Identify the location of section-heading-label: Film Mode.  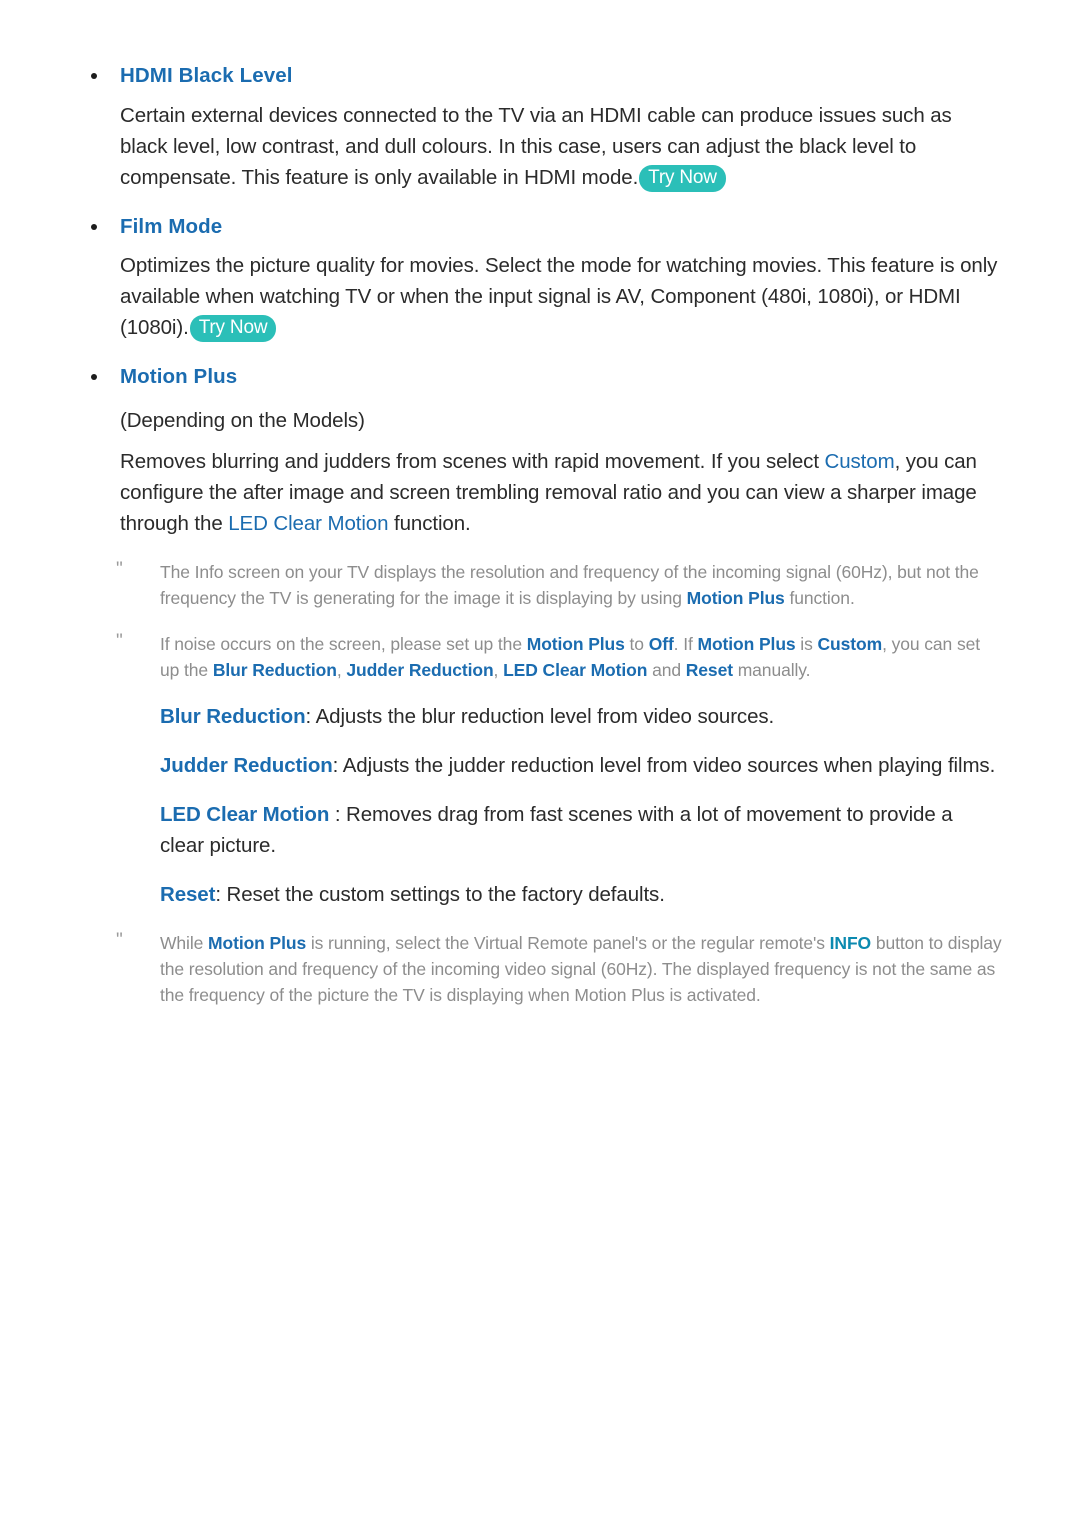
(171, 226).